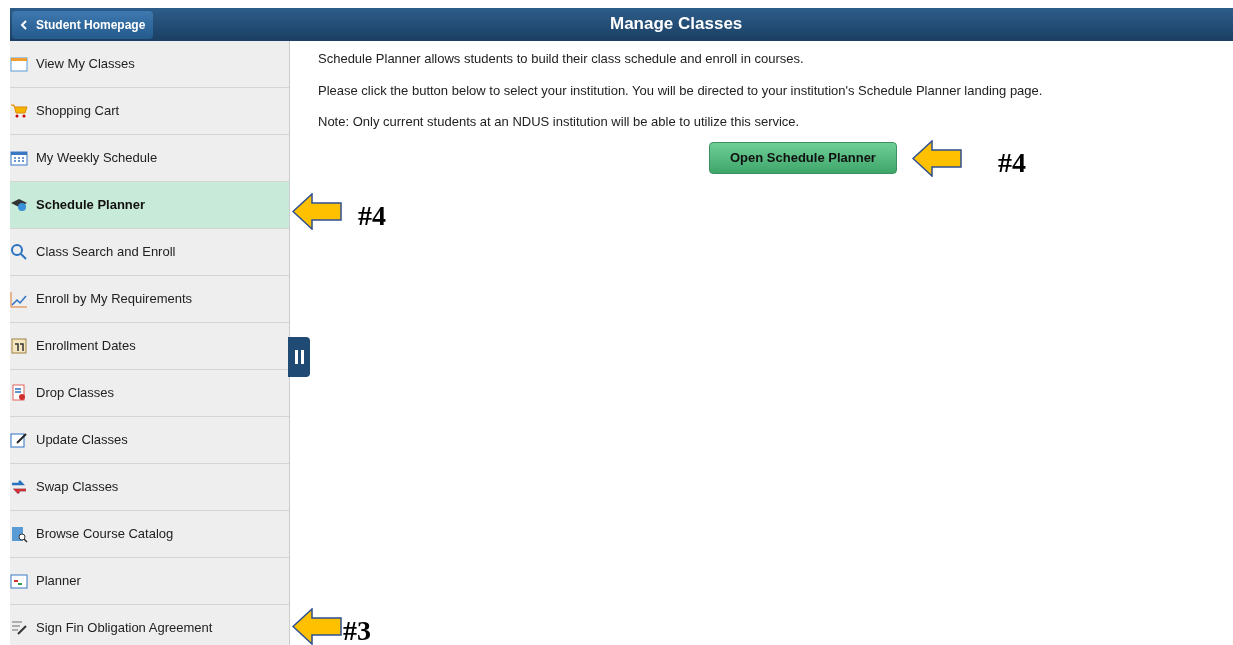 Image resolution: width=1233 pixels, height=645 pixels. Describe the element at coordinates (19, 393) in the screenshot. I see `document-remove-icon` at that location.